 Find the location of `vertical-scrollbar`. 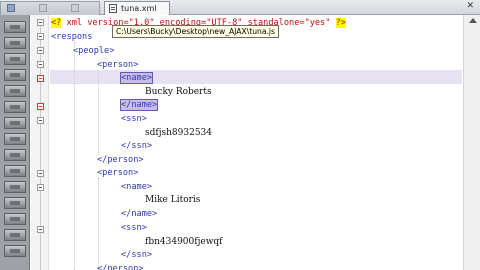

vertical-scrollbar is located at coordinates (471, 142).